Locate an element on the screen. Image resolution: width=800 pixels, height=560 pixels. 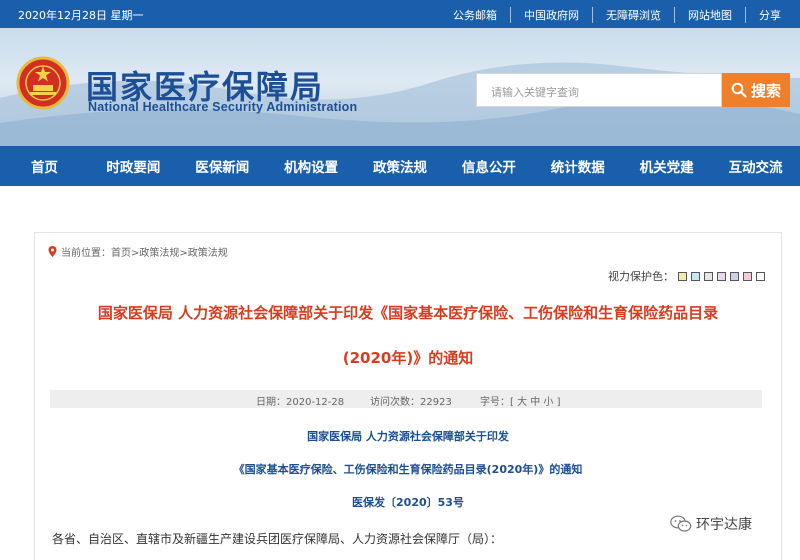
color-swatch-yellow is located at coordinates (682, 276).